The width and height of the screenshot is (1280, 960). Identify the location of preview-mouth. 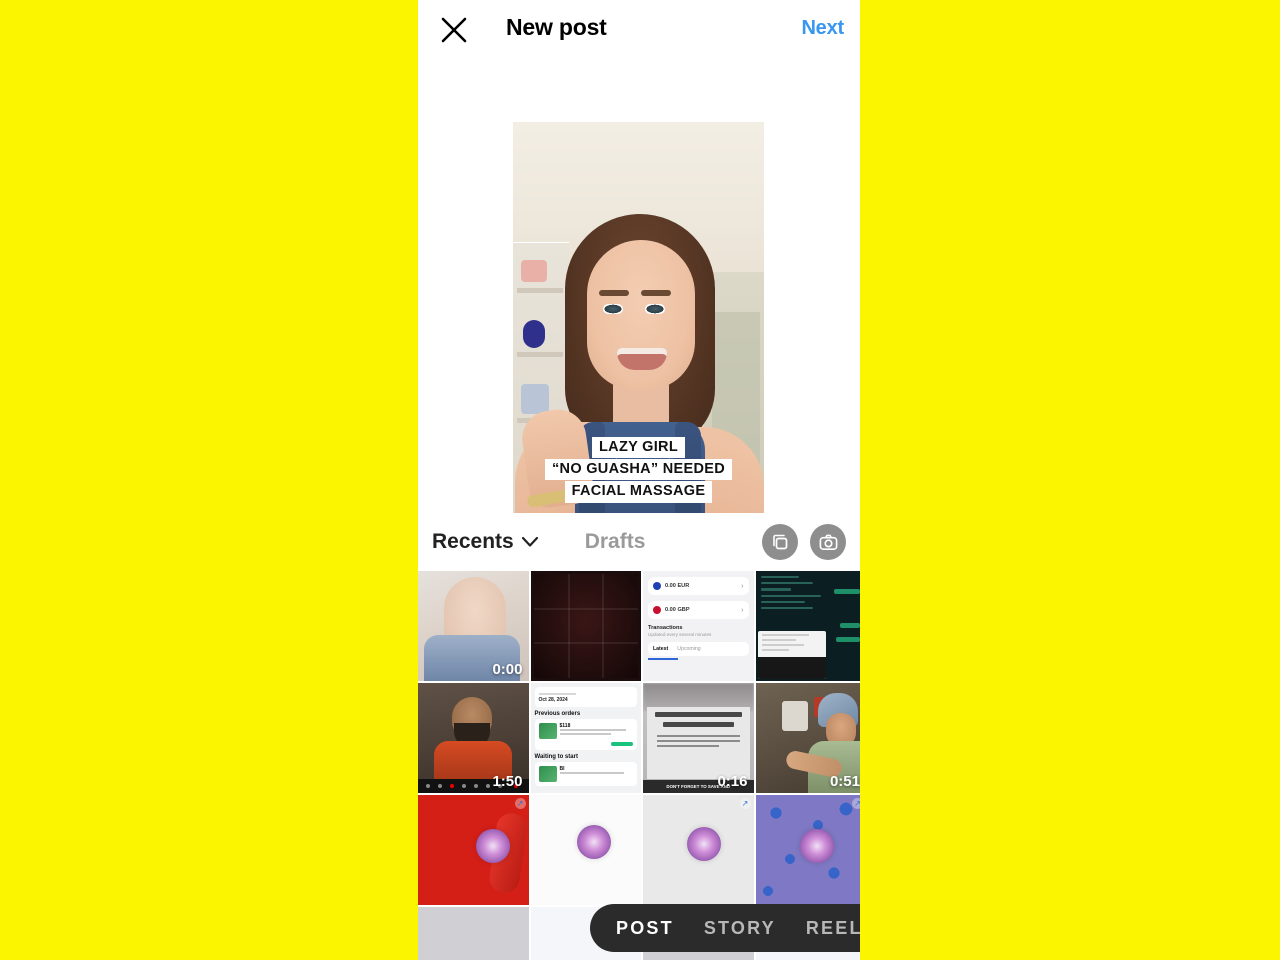
(642, 359).